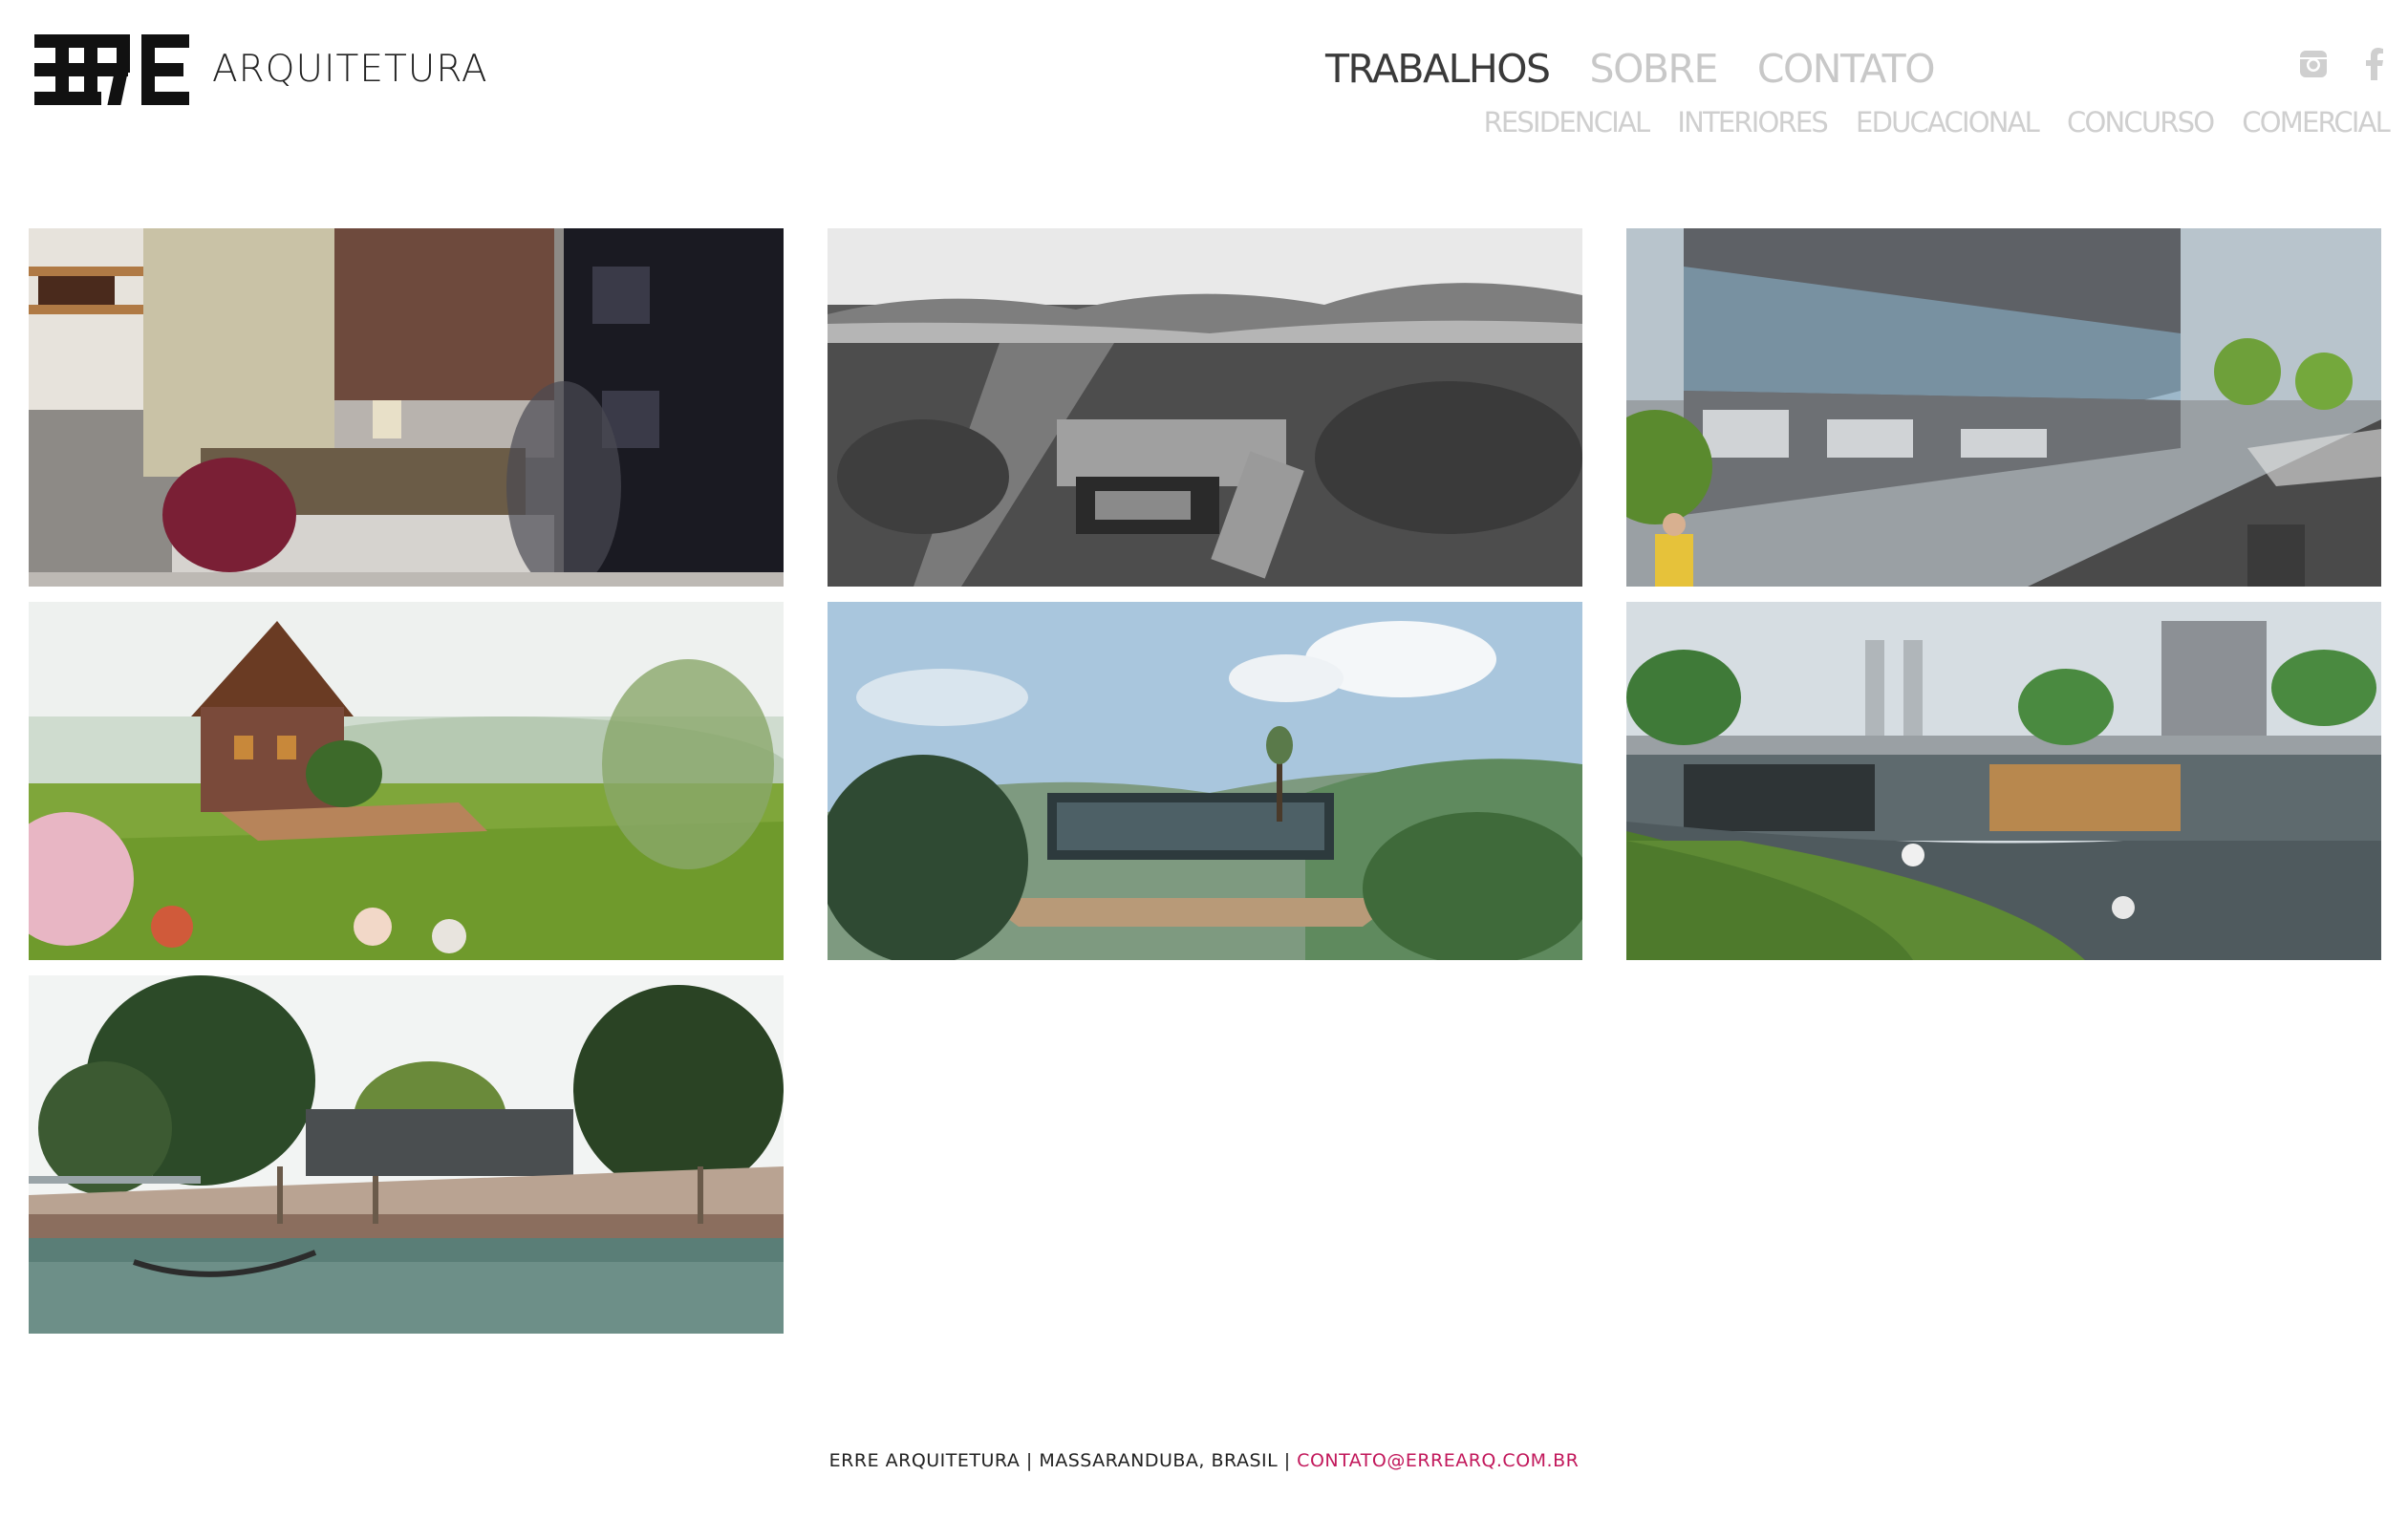  Describe the element at coordinates (1438, 68) in the screenshot. I see `nav-link-trabalhos: TRABALHOS` at that location.